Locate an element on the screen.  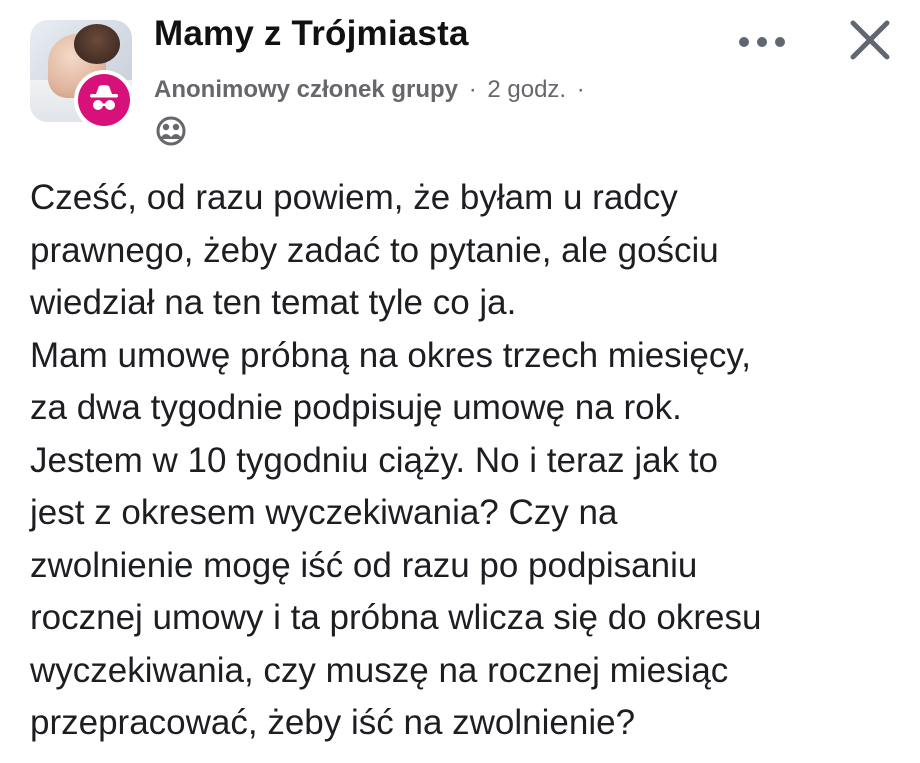
anonymous-icon is located at coordinates (104, 97).